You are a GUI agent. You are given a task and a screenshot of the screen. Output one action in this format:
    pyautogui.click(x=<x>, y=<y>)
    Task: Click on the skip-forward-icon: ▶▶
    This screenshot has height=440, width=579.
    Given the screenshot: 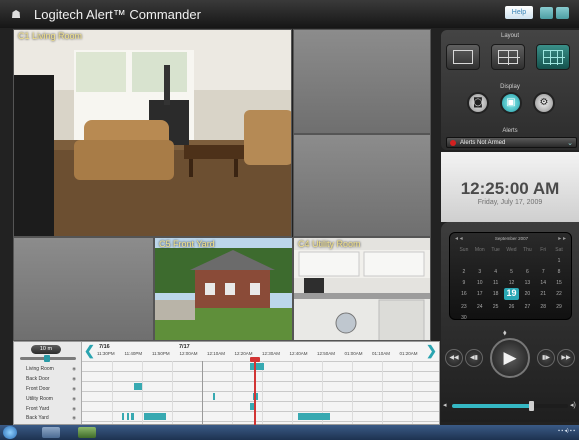 What is the action you would take?
    pyautogui.click(x=566, y=358)
    